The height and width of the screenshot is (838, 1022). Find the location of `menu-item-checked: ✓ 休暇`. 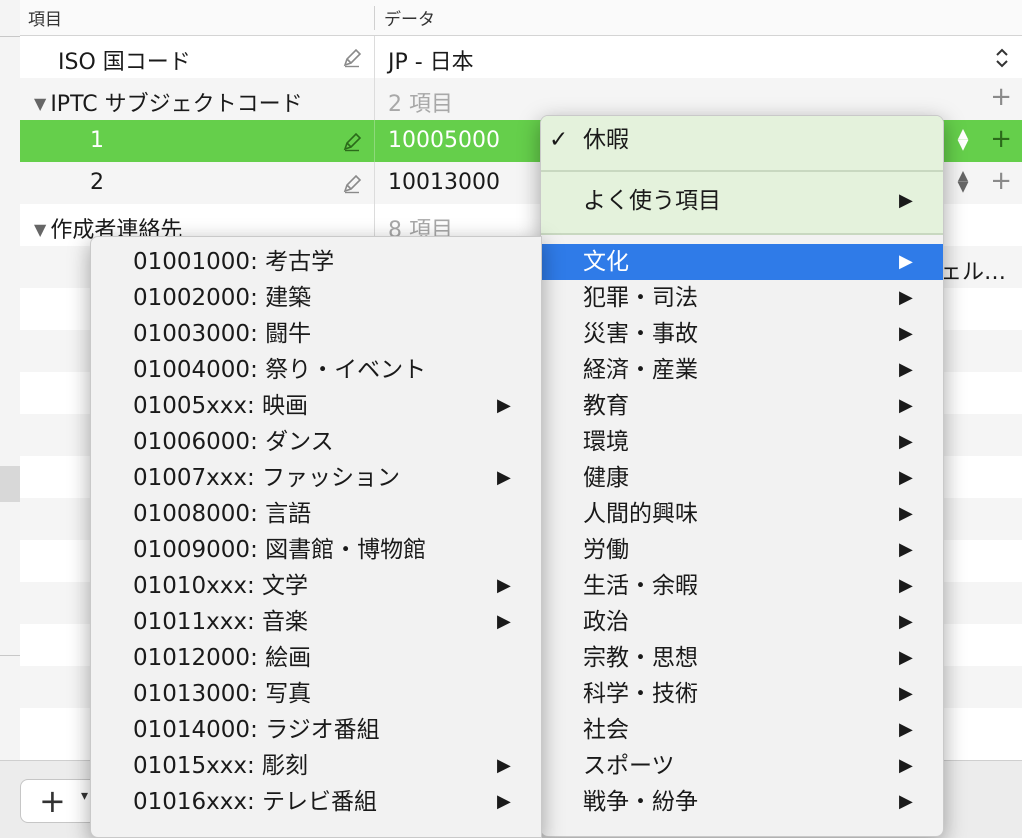

menu-item-checked: ✓ 休暇 is located at coordinates (742, 140).